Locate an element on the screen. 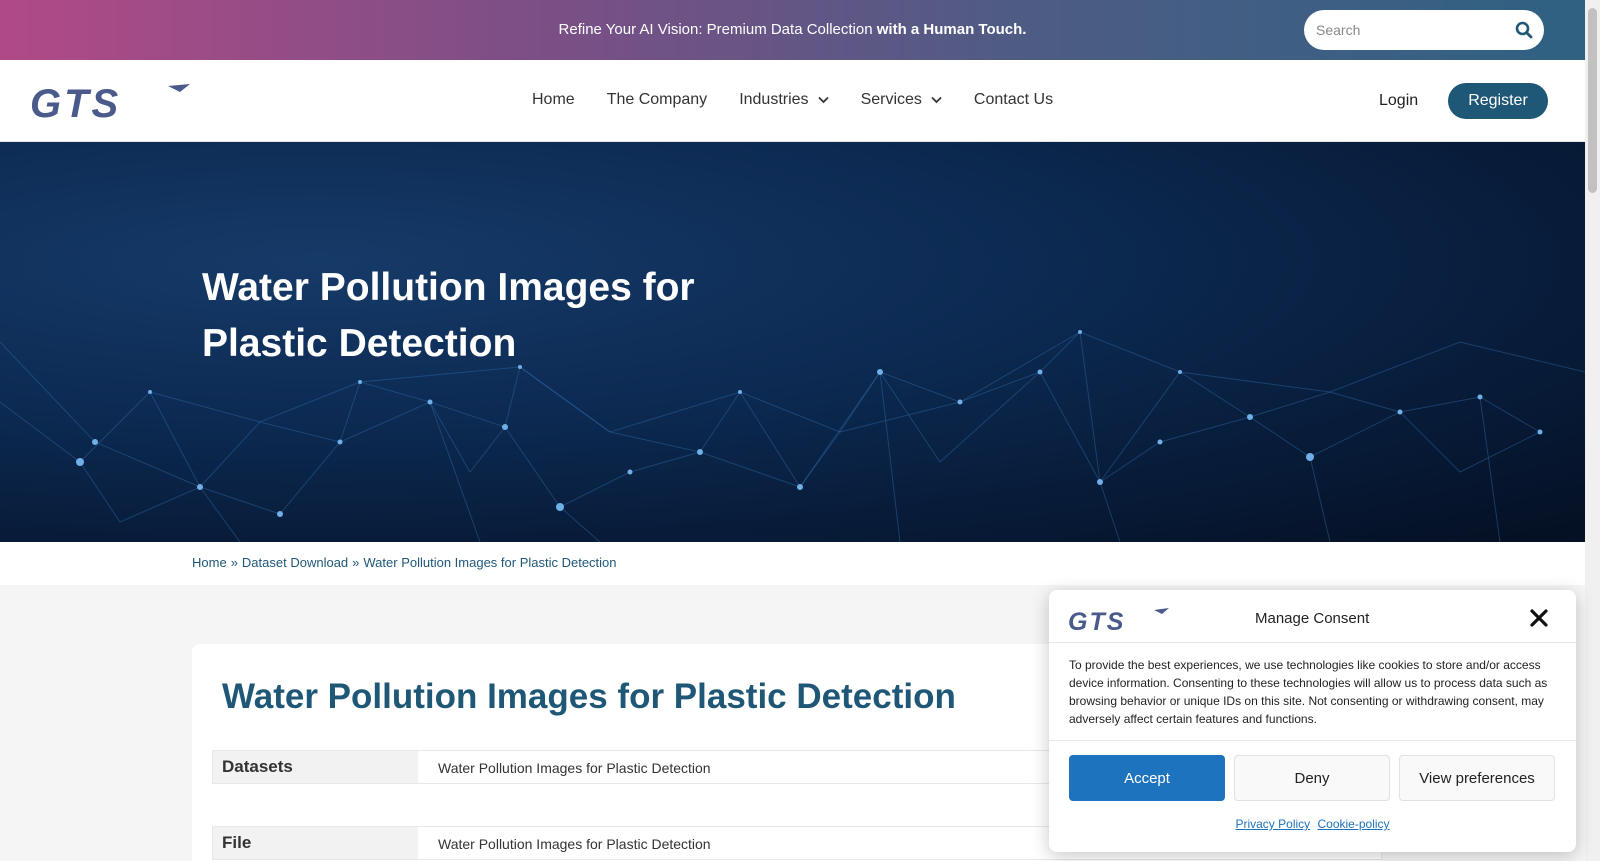  nav-the-company: The Company is located at coordinates (657, 100).